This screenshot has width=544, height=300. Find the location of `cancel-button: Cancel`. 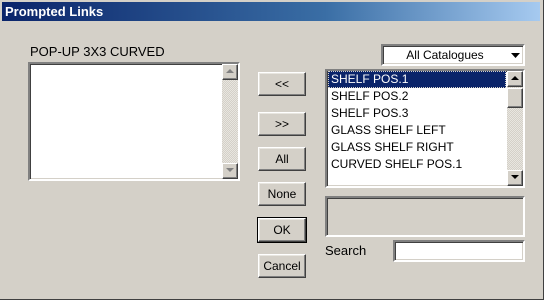

cancel-button: Cancel is located at coordinates (282, 266).